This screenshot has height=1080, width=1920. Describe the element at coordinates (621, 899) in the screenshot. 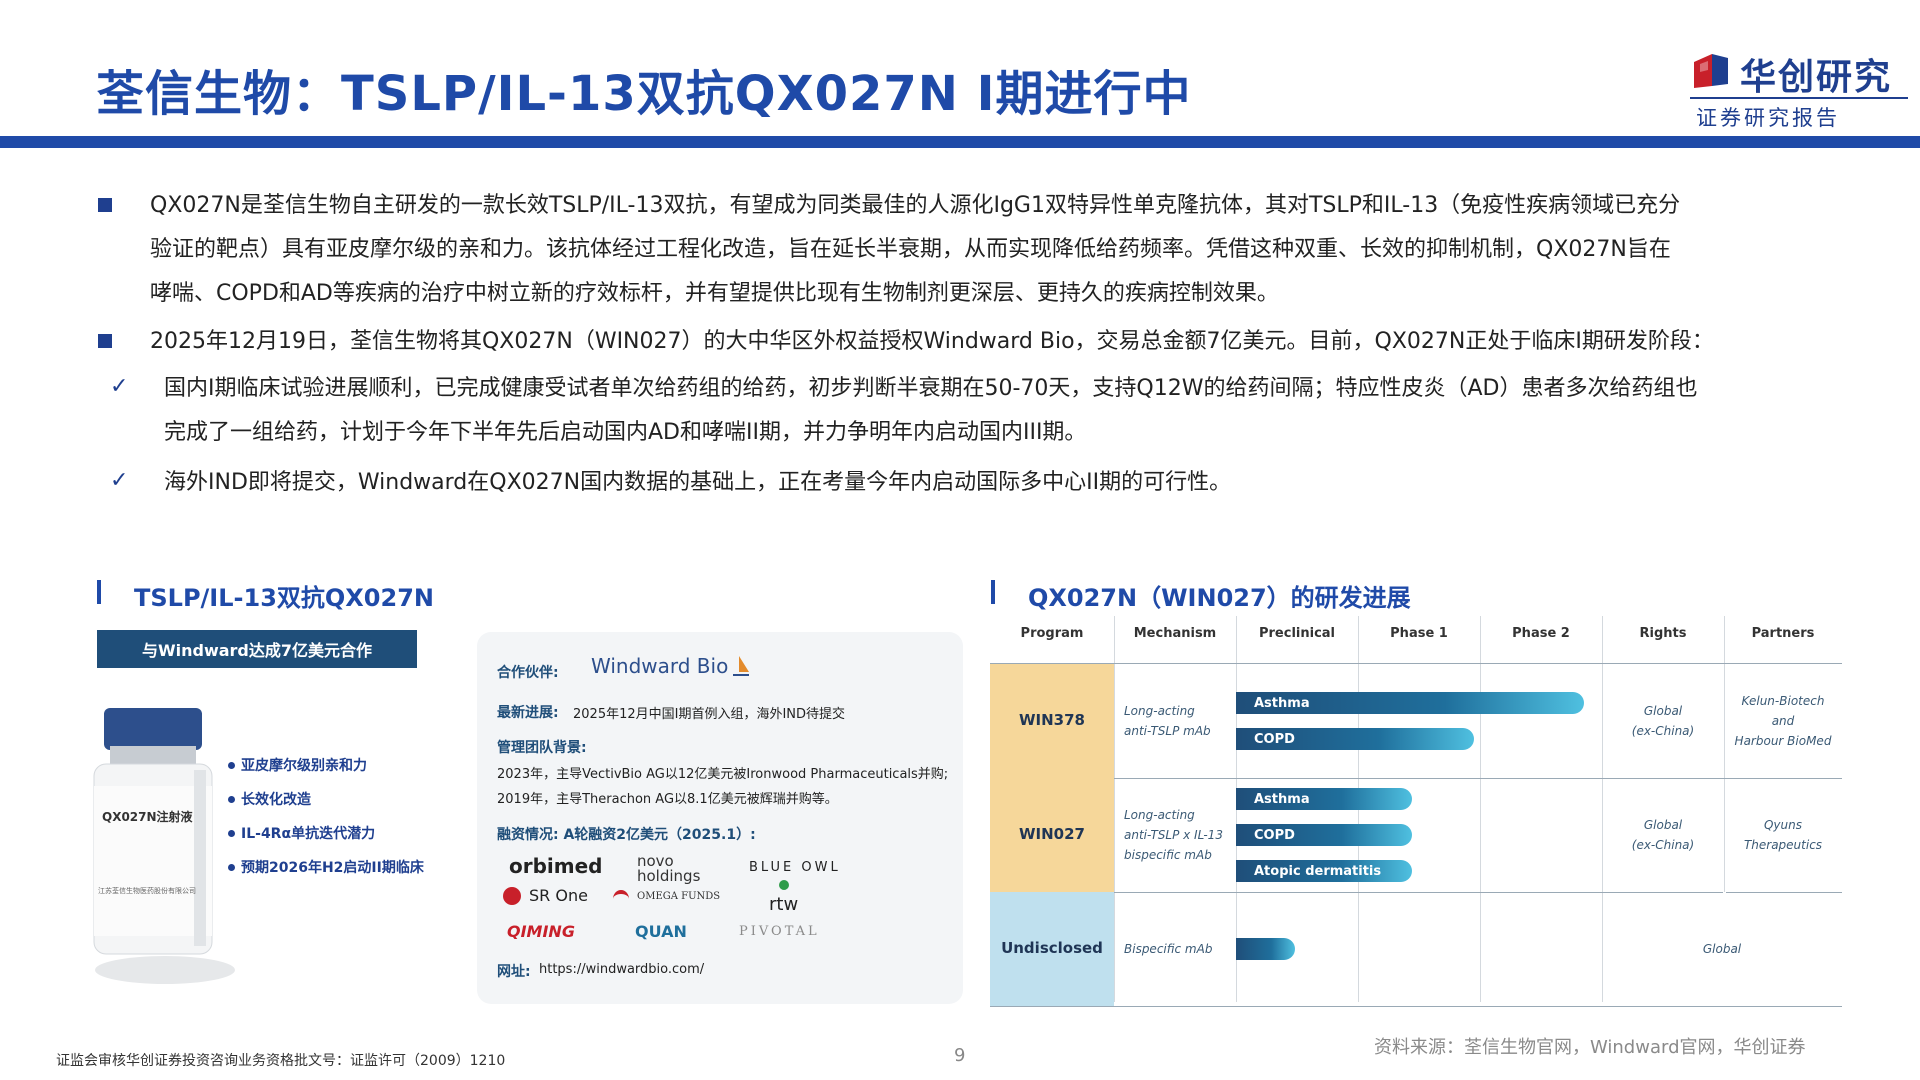

I see `omega-icon` at that location.